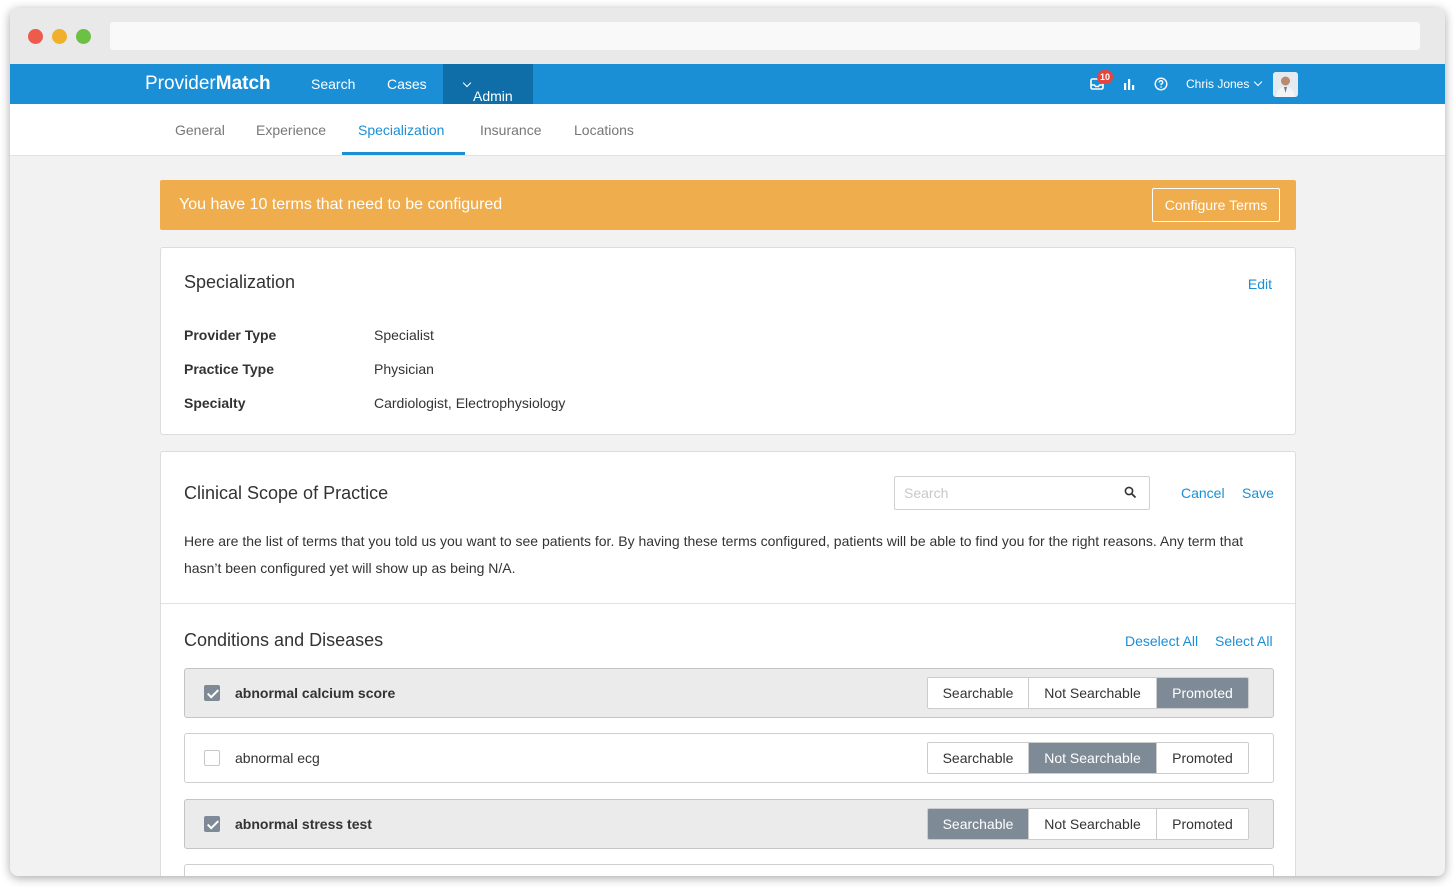 The image size is (1454, 887). What do you see at coordinates (291, 130) in the screenshot?
I see `tab-experience: Experience` at bounding box center [291, 130].